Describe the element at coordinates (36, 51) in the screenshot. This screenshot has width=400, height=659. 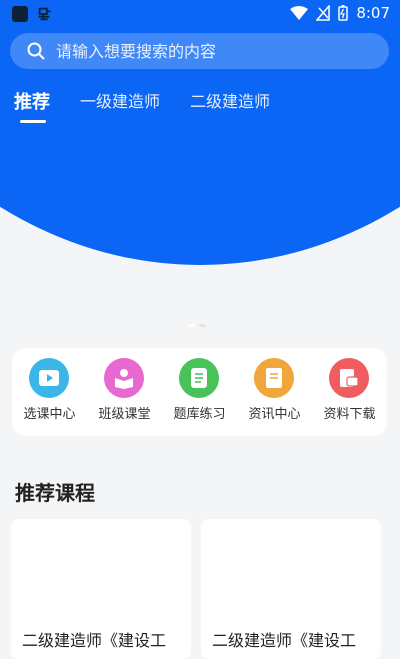
I see `search-icon` at that location.